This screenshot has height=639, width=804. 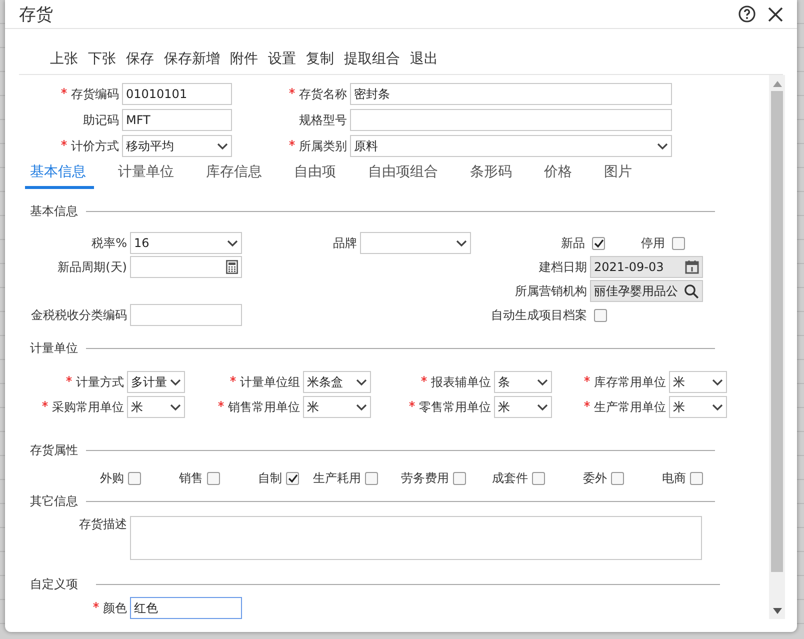 I want to click on scroll-up-icon, so click(x=777, y=84).